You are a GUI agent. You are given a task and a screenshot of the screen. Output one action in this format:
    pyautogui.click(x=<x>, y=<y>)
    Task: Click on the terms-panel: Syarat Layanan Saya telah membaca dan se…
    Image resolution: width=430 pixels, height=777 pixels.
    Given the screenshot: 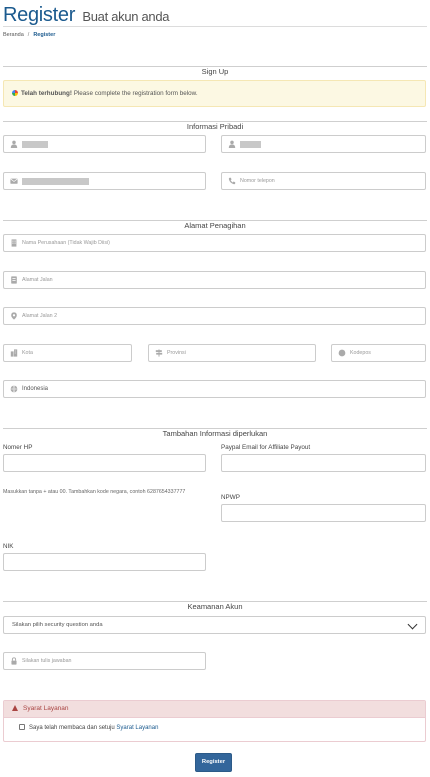 What is the action you would take?
    pyautogui.click(x=214, y=721)
    